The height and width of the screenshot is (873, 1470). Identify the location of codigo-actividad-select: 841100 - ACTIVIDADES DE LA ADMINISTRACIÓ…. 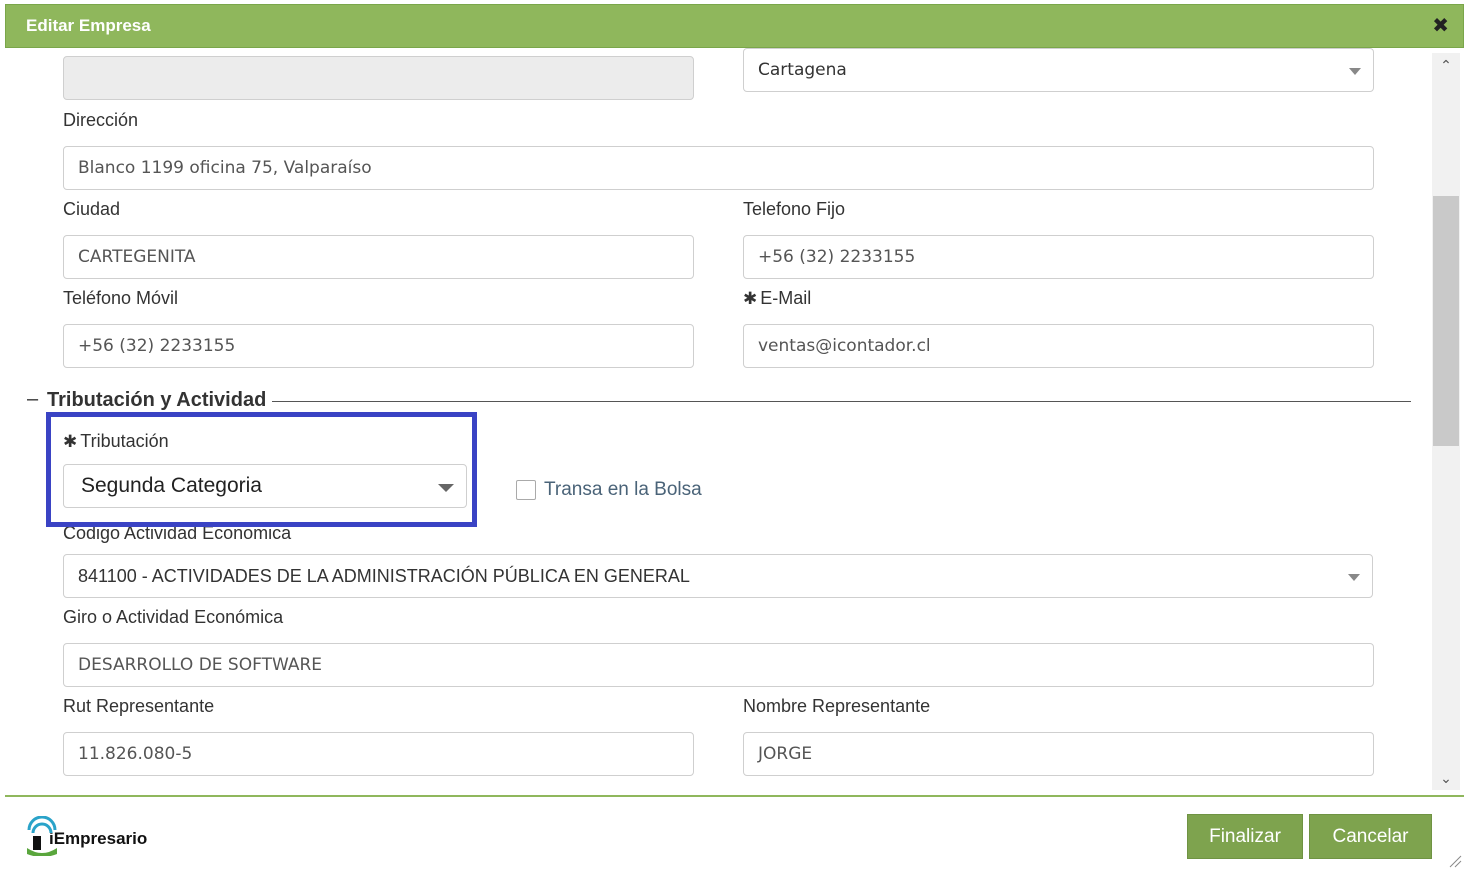
(718, 576).